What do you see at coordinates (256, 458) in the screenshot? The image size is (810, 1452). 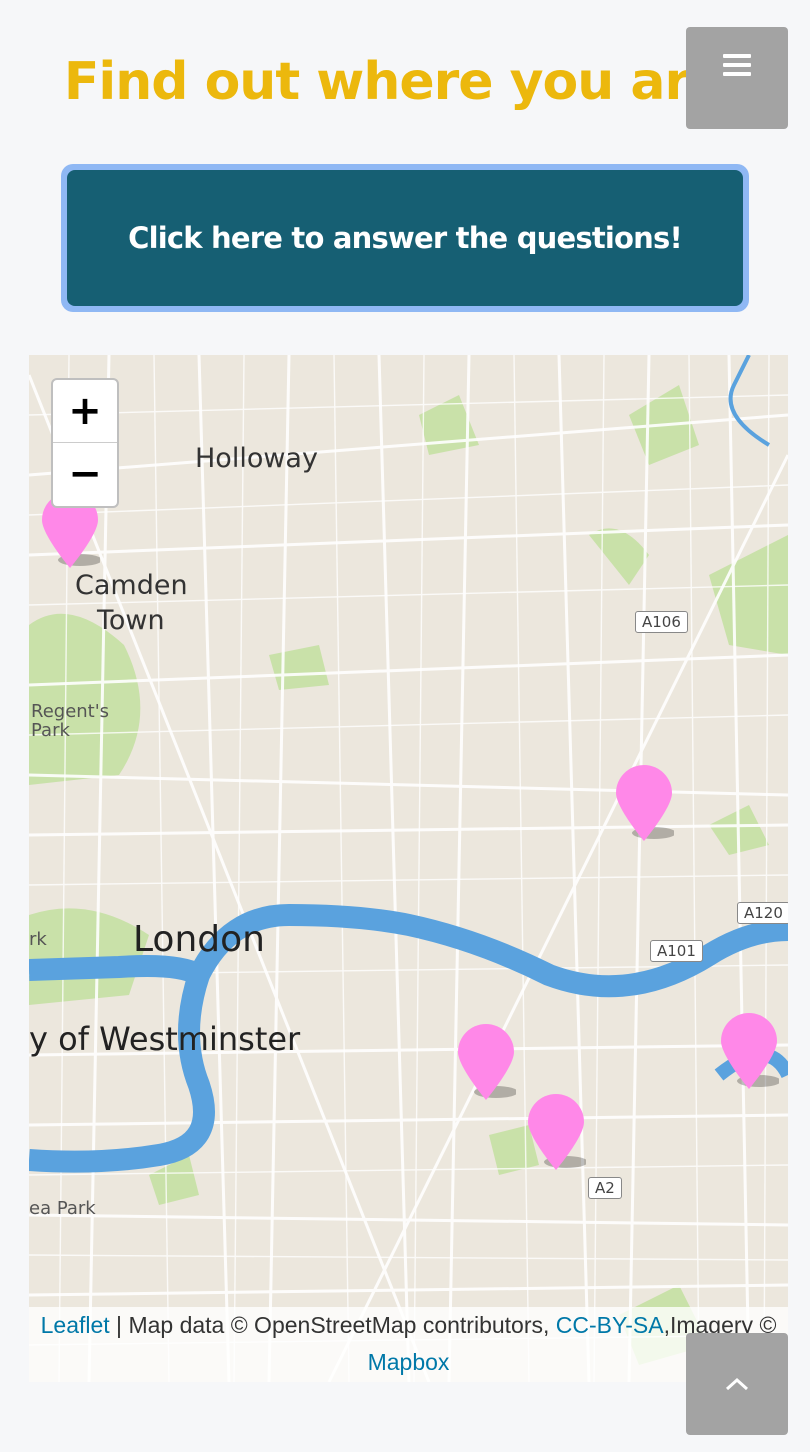 I see `place-label-holloway: Holloway` at bounding box center [256, 458].